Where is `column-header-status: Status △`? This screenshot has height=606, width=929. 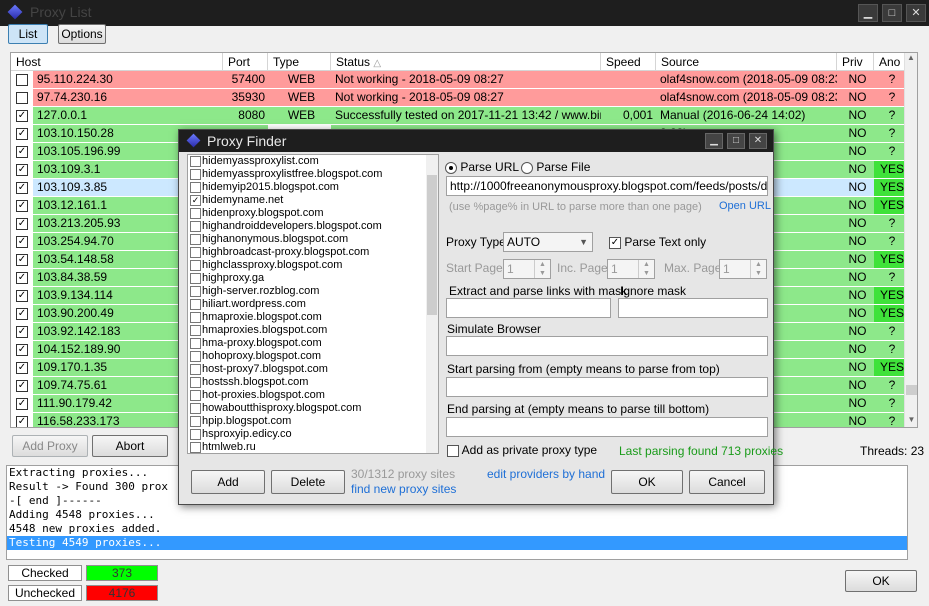
column-header-status: Status △ is located at coordinates (466, 62).